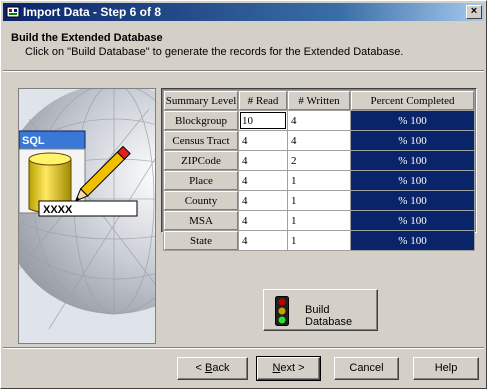 The height and width of the screenshot is (389, 487). I want to click on column-header-read: # Read, so click(263, 100).